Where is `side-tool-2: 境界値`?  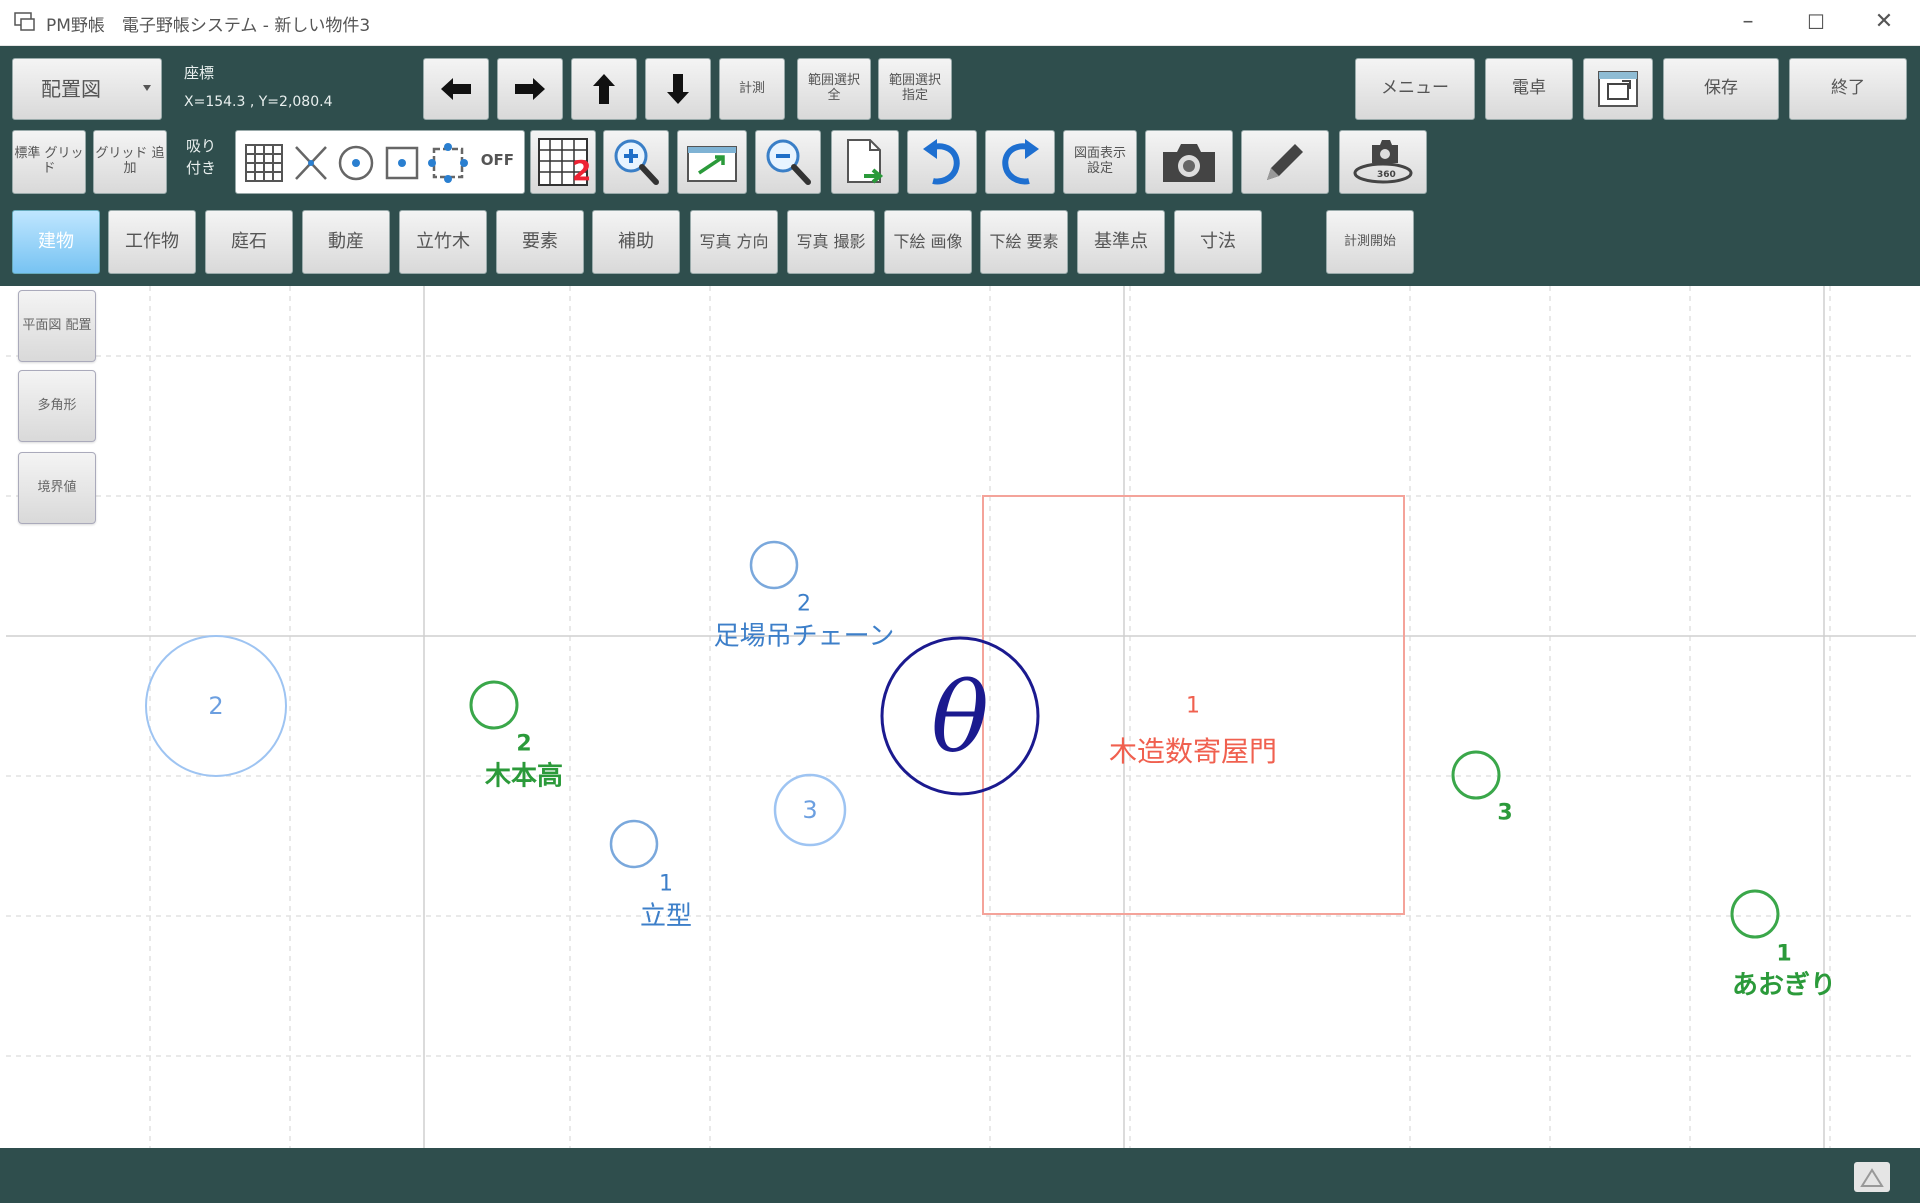 side-tool-2: 境界値 is located at coordinates (57, 488).